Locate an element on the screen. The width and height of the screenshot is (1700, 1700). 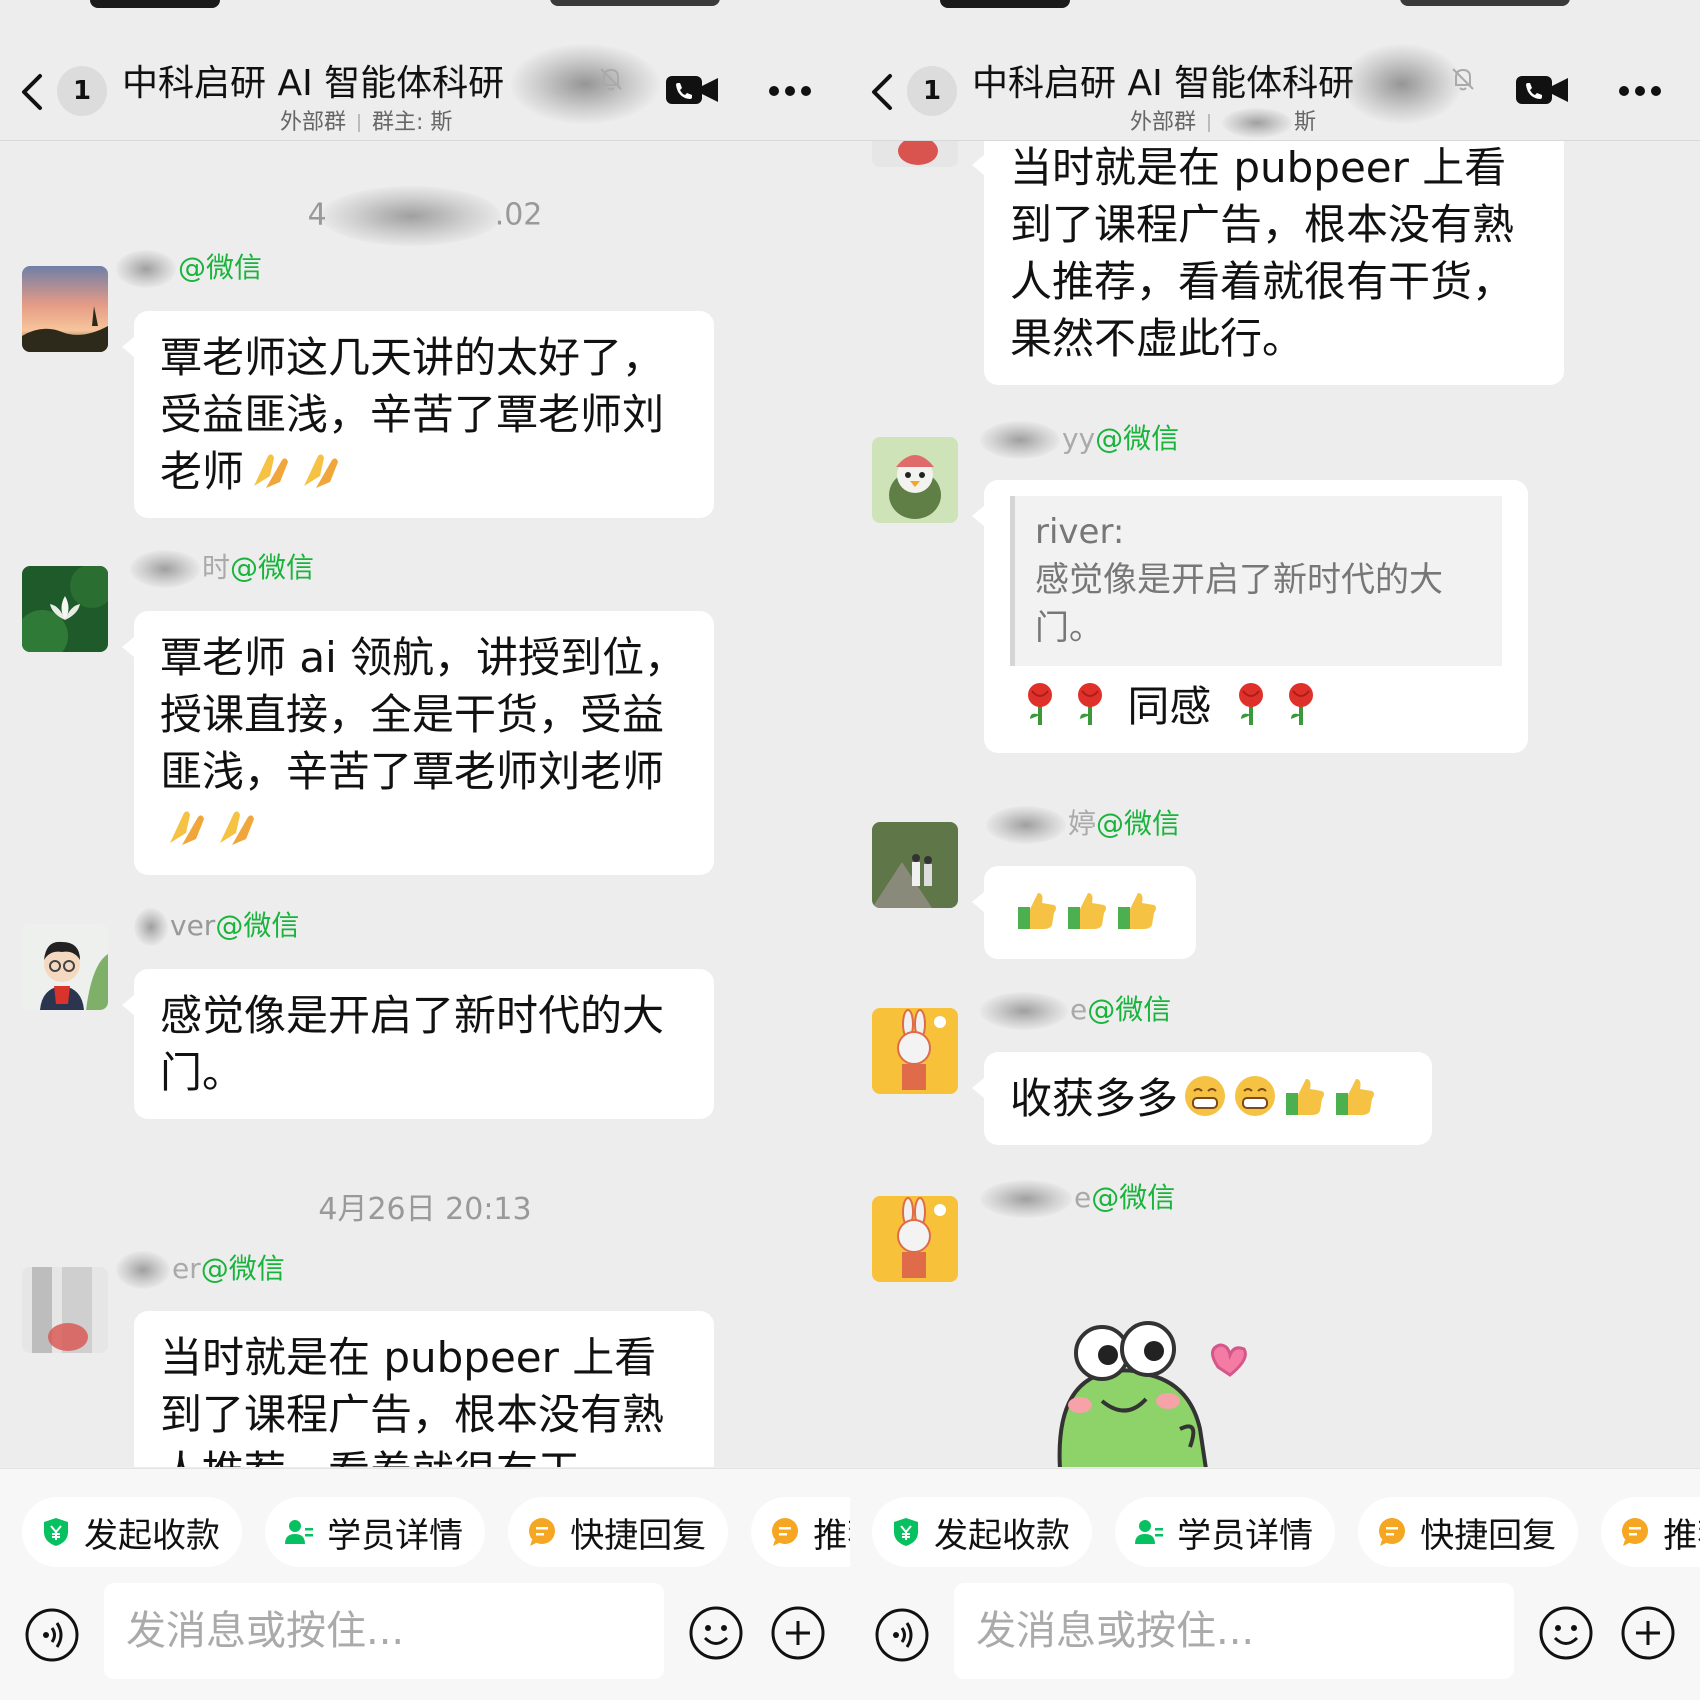
chat-subtitle: 外部群 斯 is located at coordinates (1240, 121).